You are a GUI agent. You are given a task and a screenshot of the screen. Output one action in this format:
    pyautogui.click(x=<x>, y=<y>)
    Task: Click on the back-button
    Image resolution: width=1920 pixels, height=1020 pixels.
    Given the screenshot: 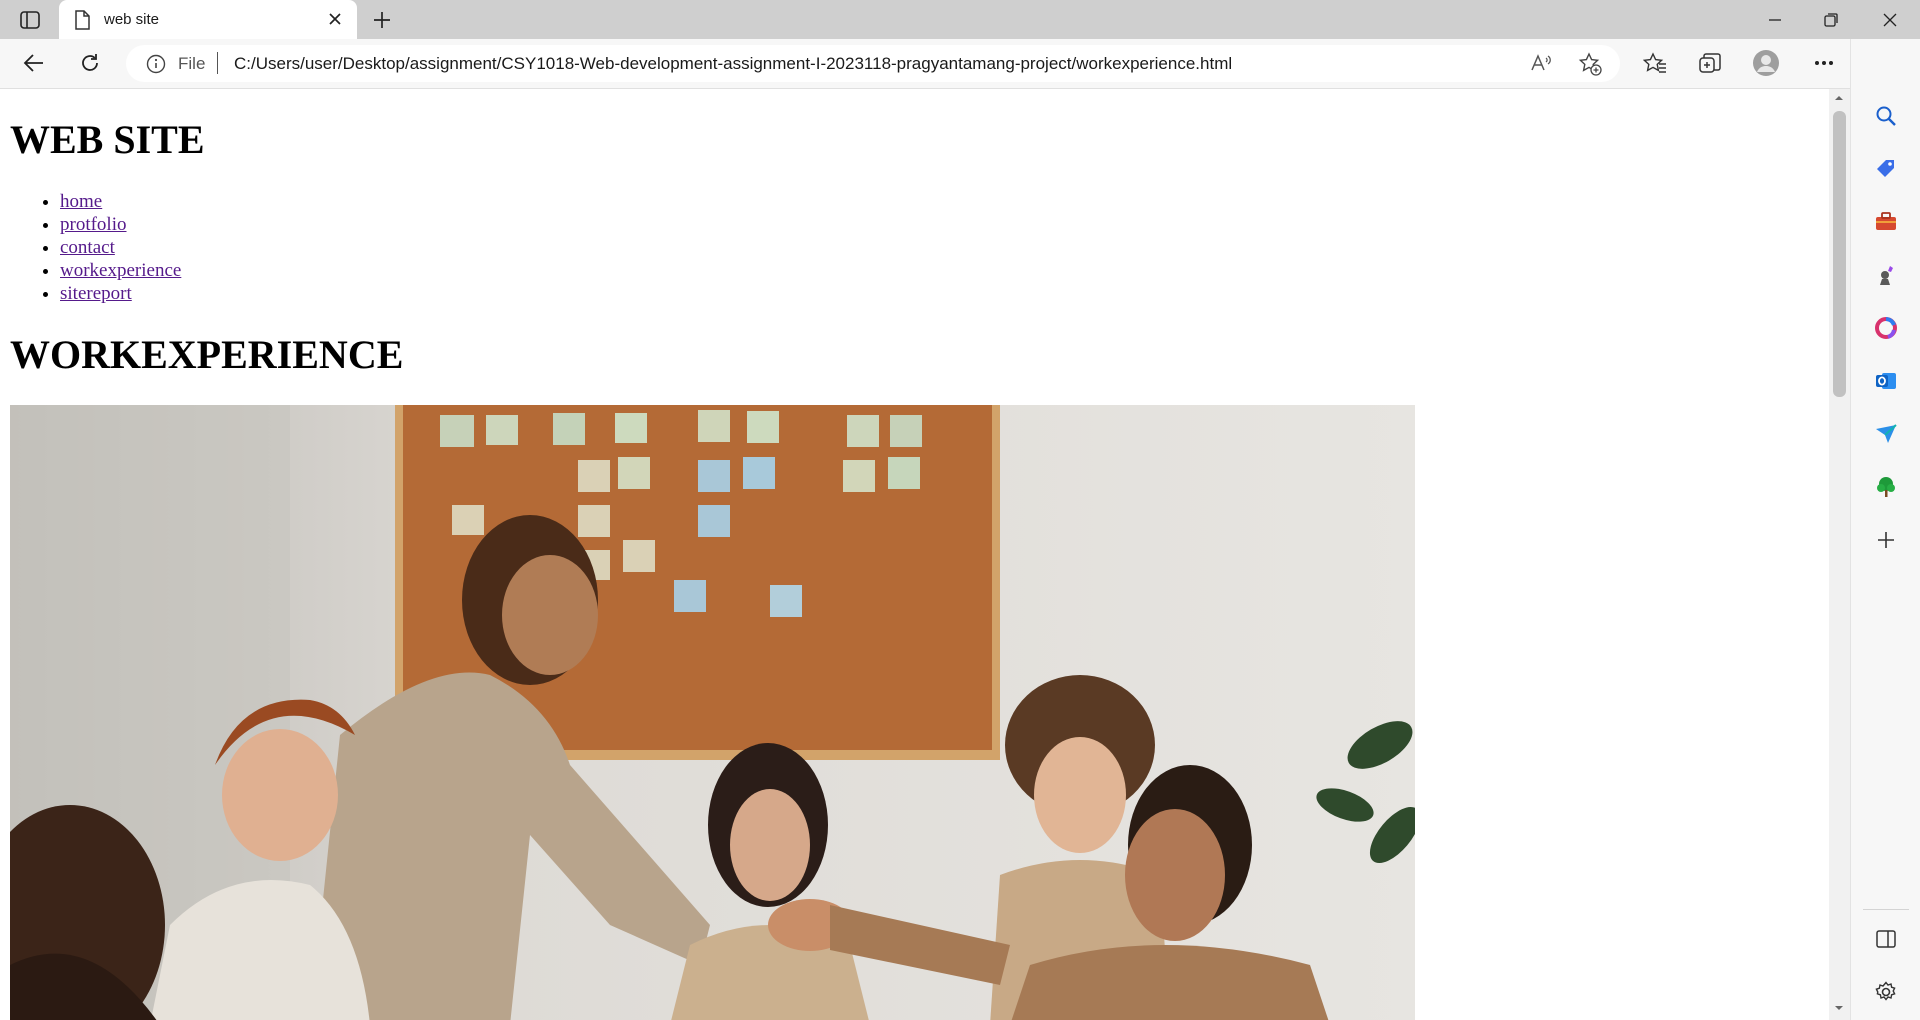 What is the action you would take?
    pyautogui.click(x=34, y=63)
    